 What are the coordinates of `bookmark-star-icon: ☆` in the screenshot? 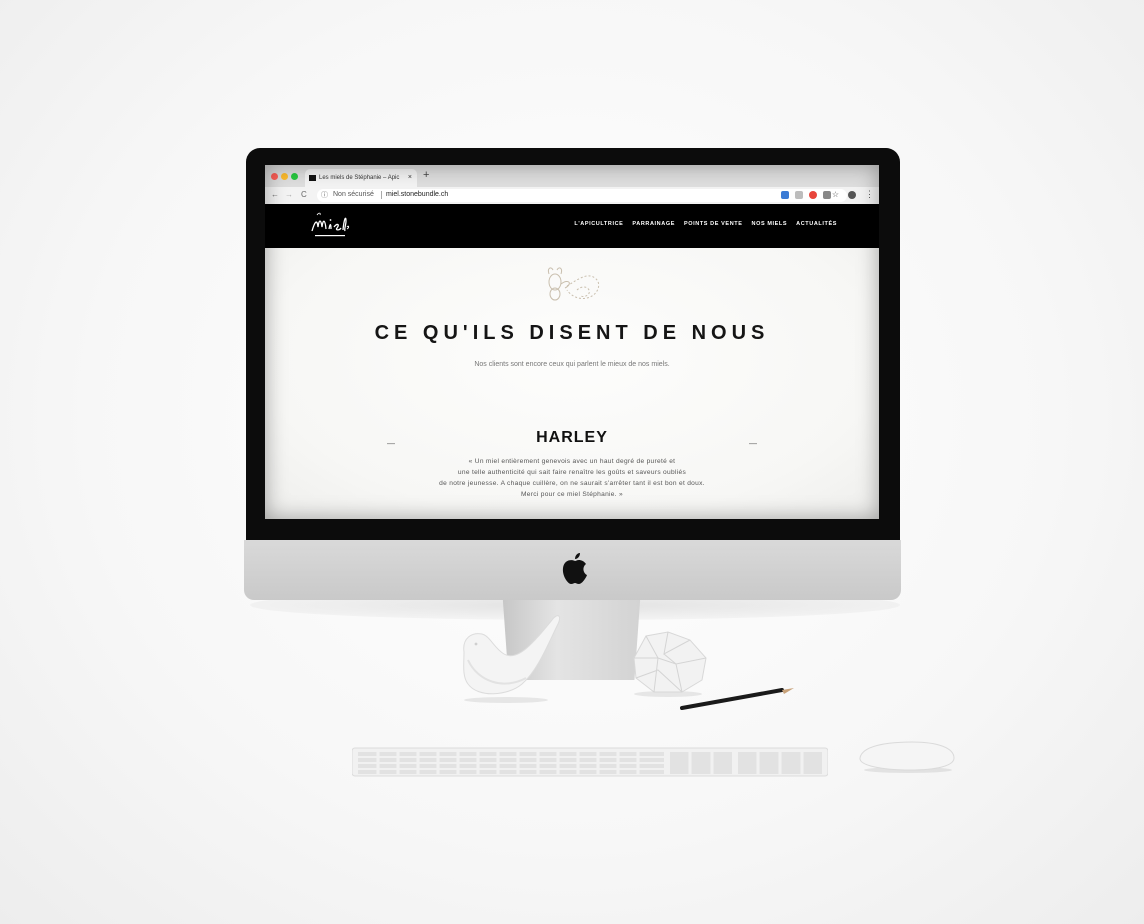 It's located at (835, 194).